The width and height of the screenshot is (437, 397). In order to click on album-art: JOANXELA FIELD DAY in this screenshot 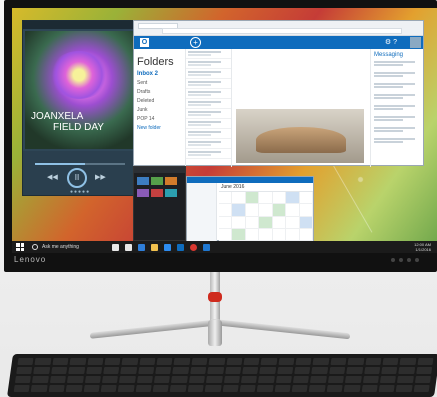, I will do `click(79, 90)`.